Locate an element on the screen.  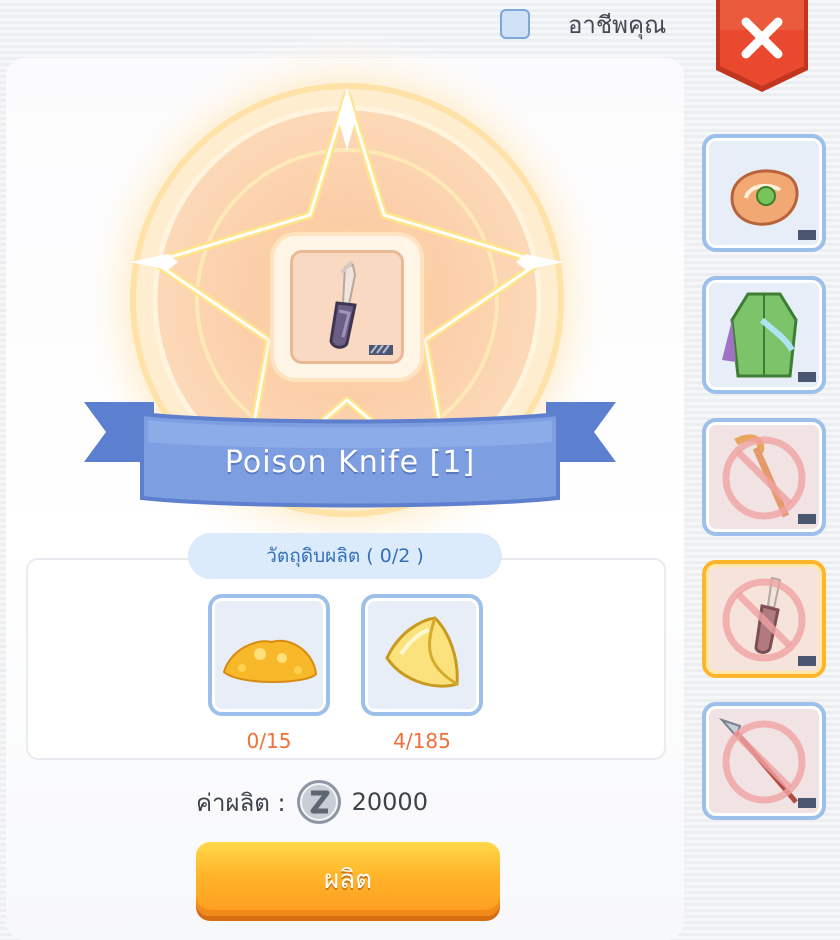
material-count: 0/15 is located at coordinates (269, 741).